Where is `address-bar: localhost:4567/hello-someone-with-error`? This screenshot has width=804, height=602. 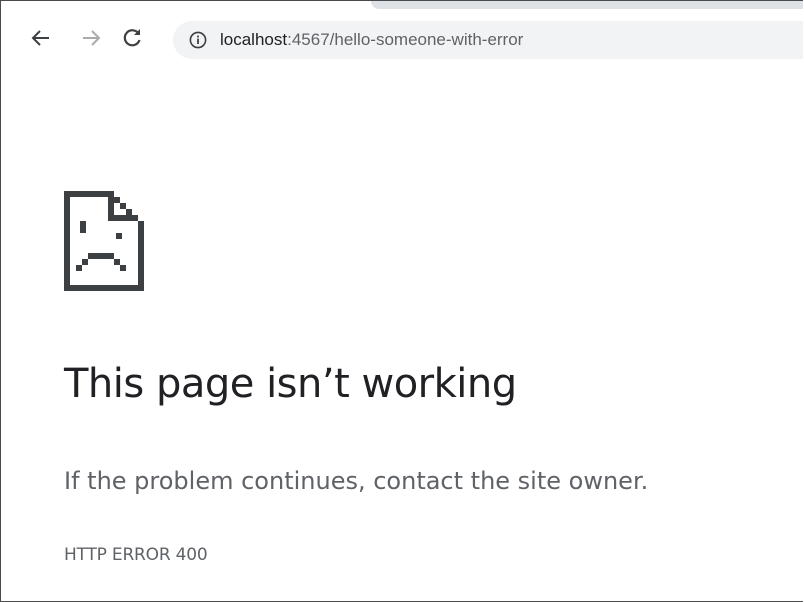
address-bar: localhost:4567/hello-someone-with-error is located at coordinates (488, 40).